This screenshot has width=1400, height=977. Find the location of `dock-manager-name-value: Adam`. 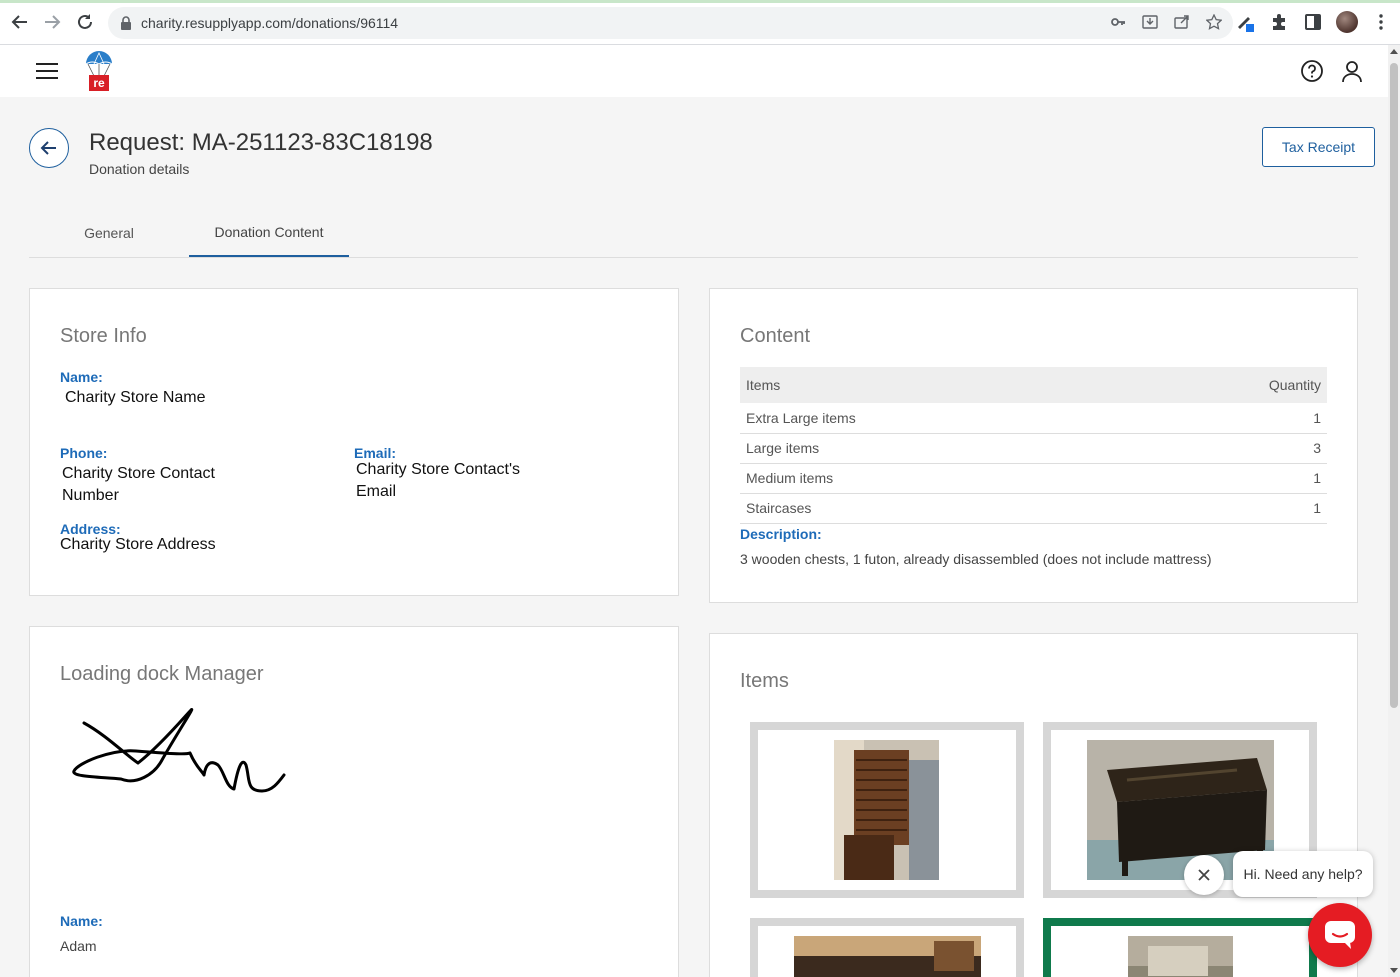

dock-manager-name-value: Adam is located at coordinates (78, 946).